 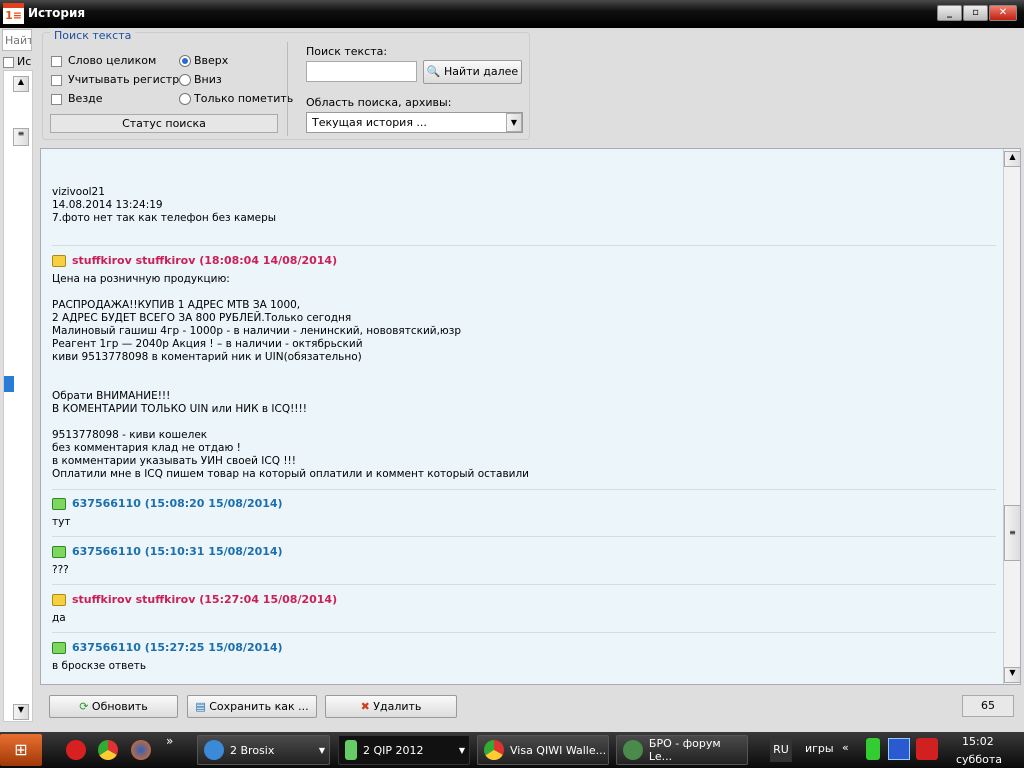 What do you see at coordinates (18, 396) in the screenshot?
I see `contact-list: ▲ ≡ ▼` at bounding box center [18, 396].